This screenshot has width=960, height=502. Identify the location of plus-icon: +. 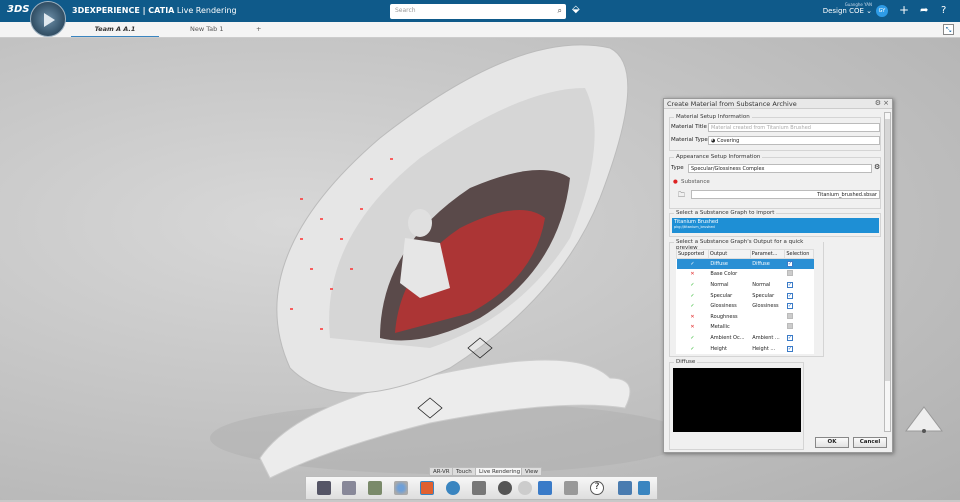
(904, 10).